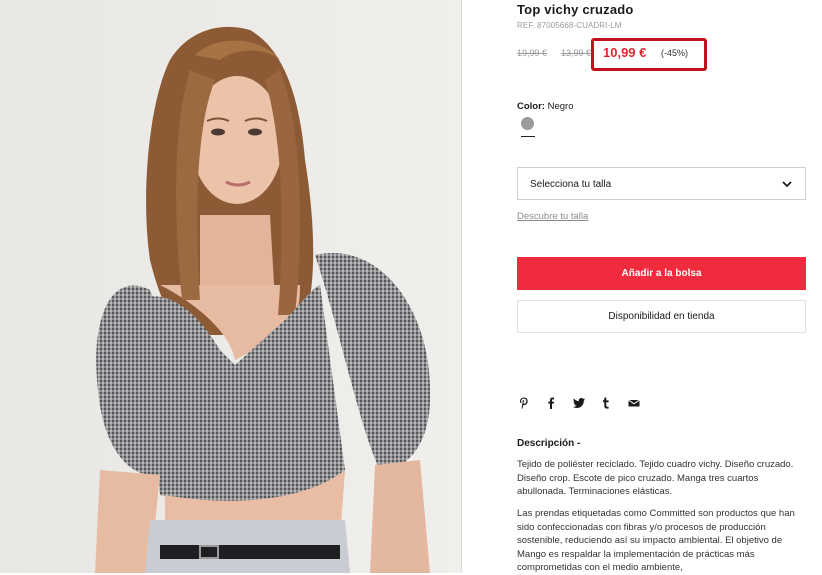 This screenshot has height=575, width=822. I want to click on size-select: Selecciona tu talla, so click(661, 183).